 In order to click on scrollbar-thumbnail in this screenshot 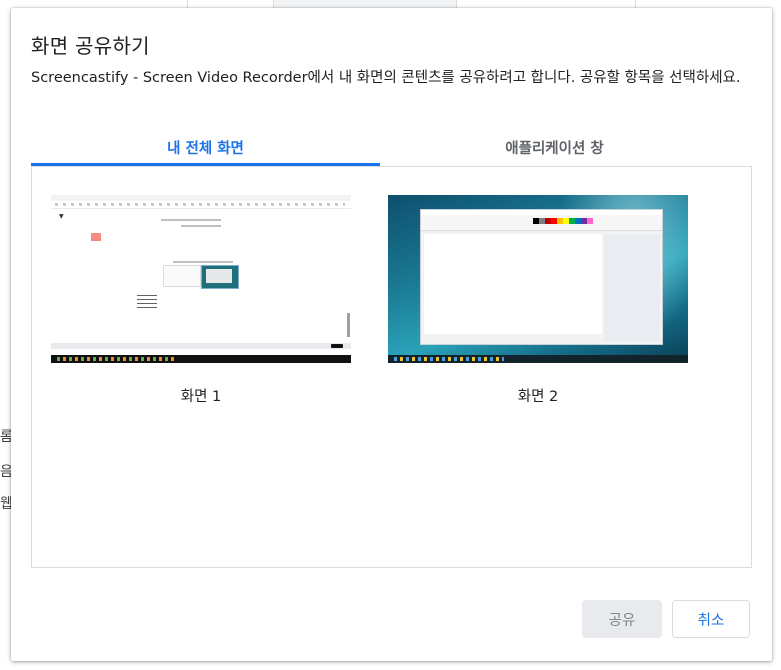, I will do `click(348, 325)`.